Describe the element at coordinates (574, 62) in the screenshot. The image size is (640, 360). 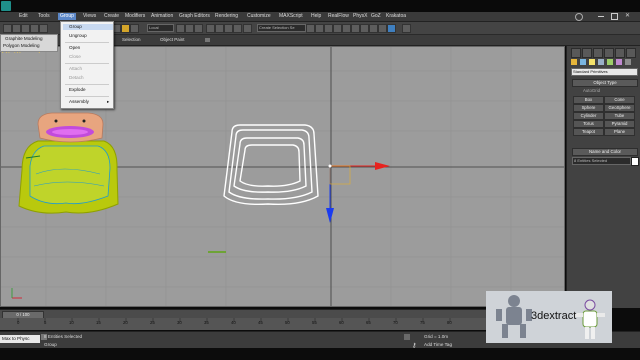
I see `geometry-icon` at that location.